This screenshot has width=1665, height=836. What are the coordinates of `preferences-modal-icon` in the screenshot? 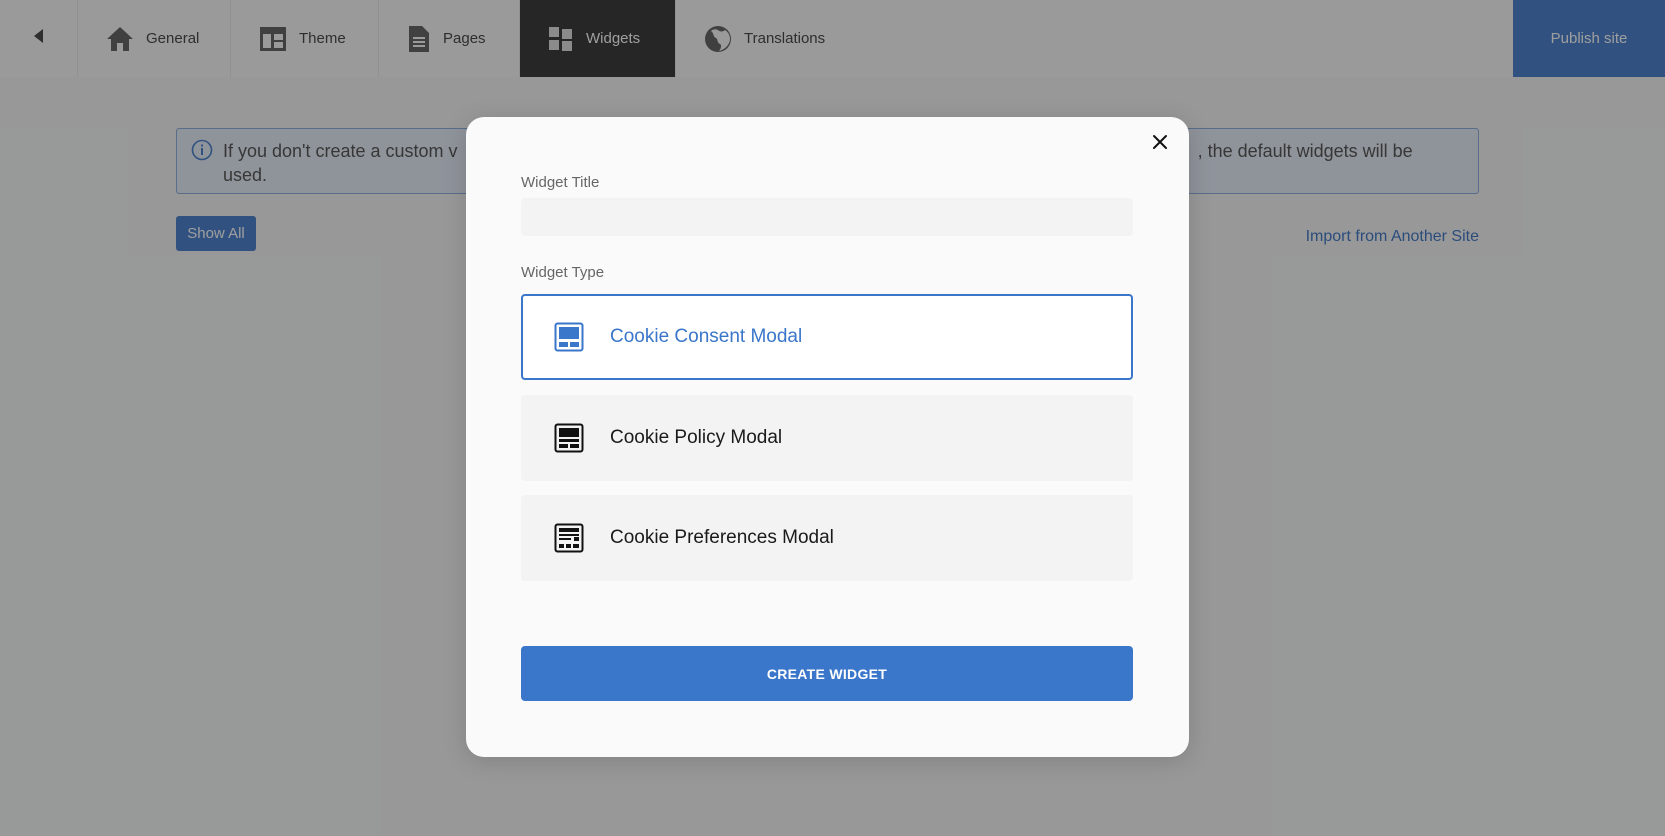 It's located at (569, 538).